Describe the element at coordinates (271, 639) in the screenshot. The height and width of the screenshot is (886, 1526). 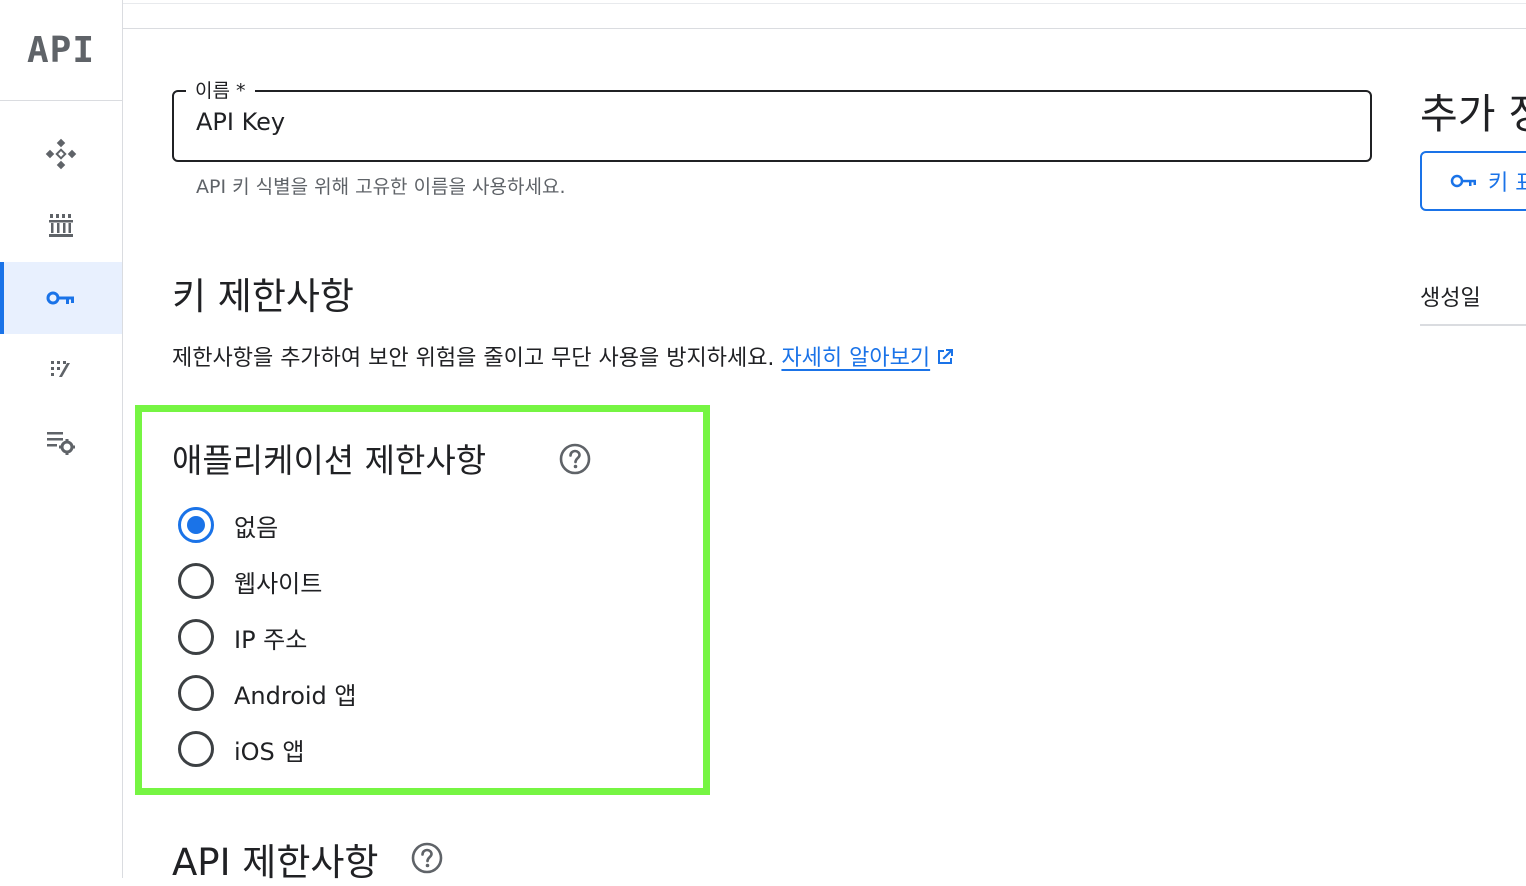
I see `radio-label: IP 주소` at that location.